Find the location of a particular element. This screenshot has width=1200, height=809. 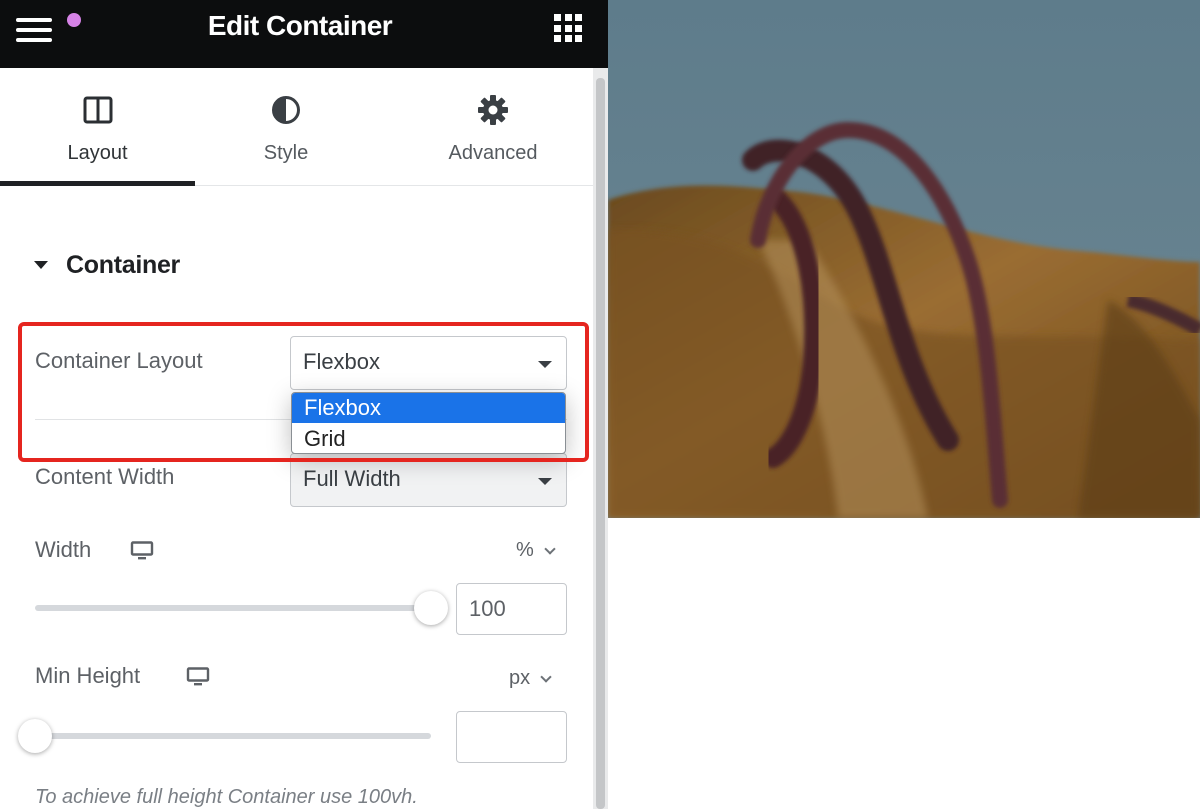

container-layout-options: Flexbox Grid is located at coordinates (428, 423).